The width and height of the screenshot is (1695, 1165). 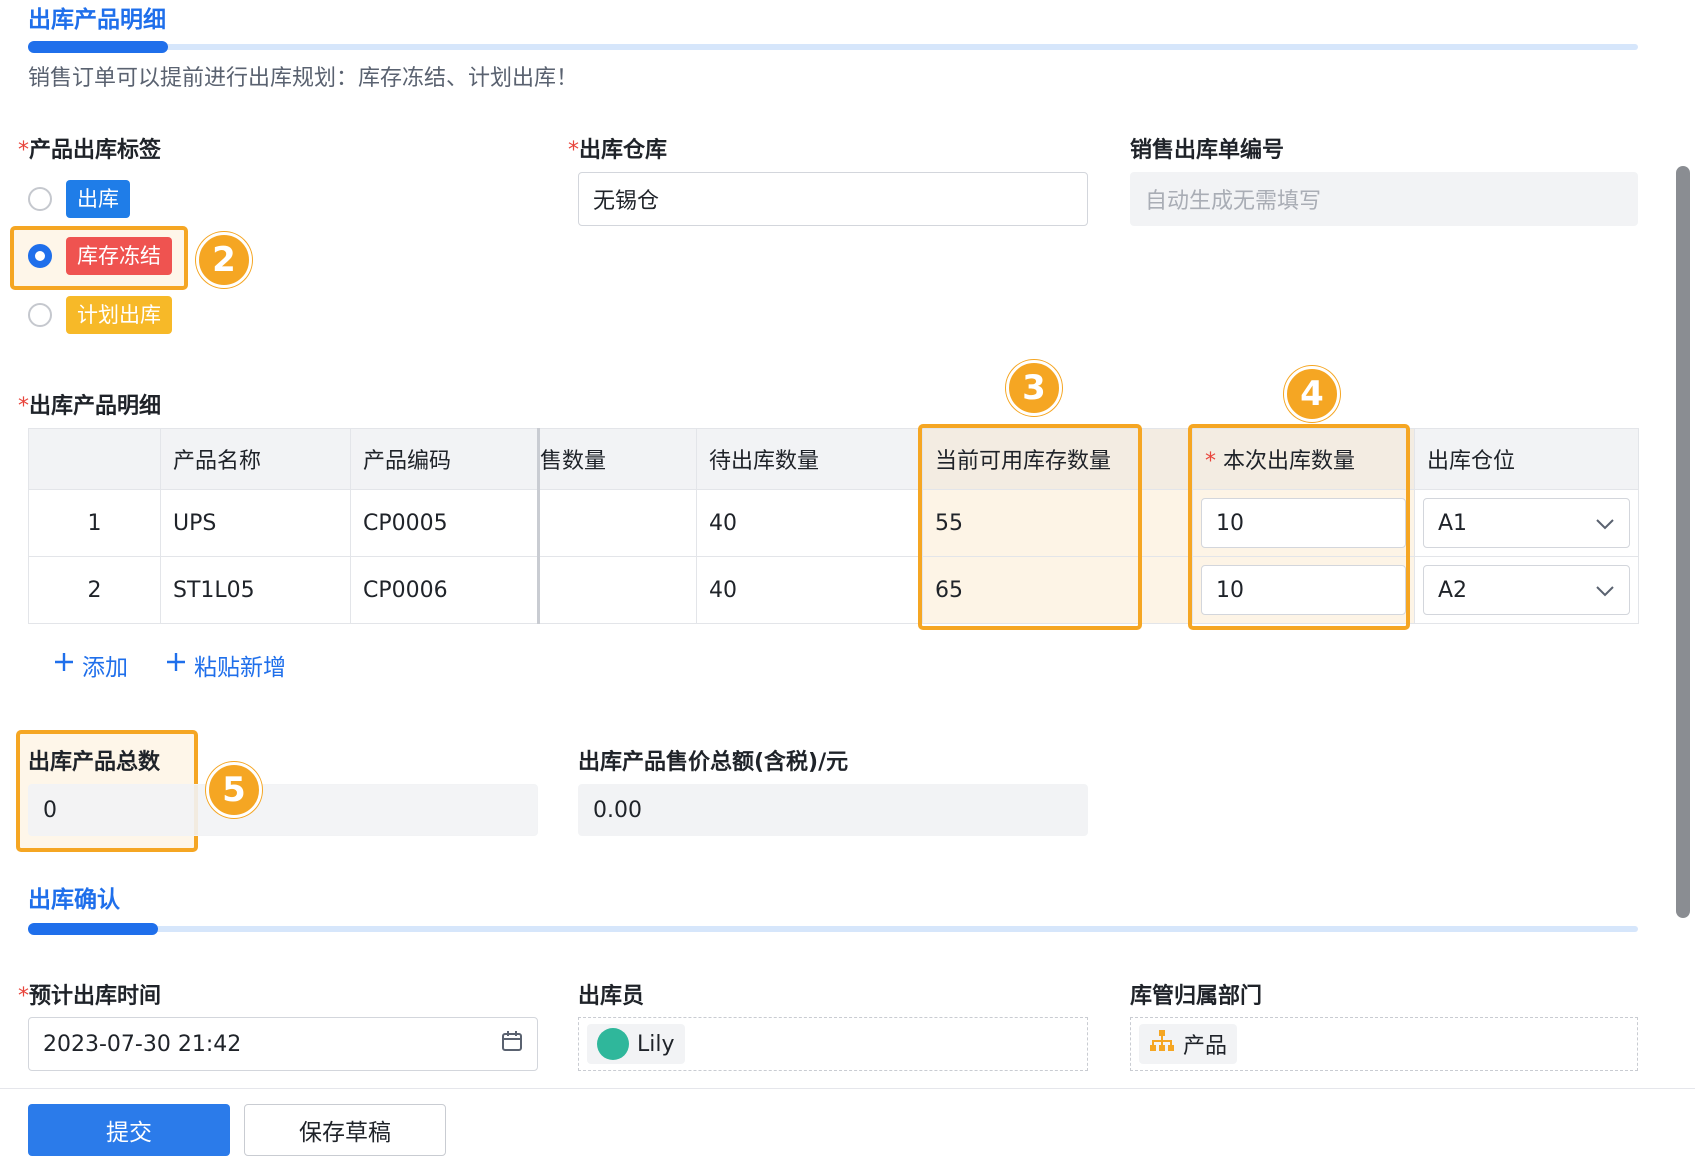 What do you see at coordinates (1384, 1044) in the screenshot?
I see `department-field: 产品` at bounding box center [1384, 1044].